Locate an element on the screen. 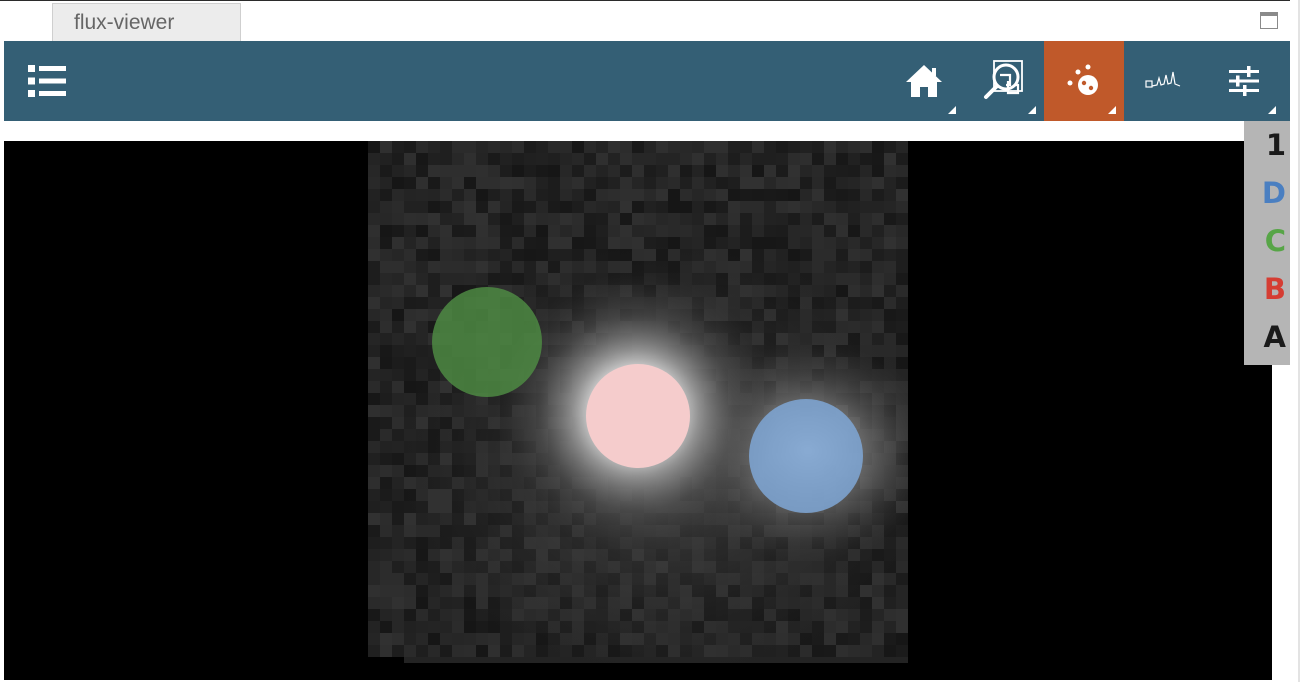  legend-item-a: A is located at coordinates (1267, 337).